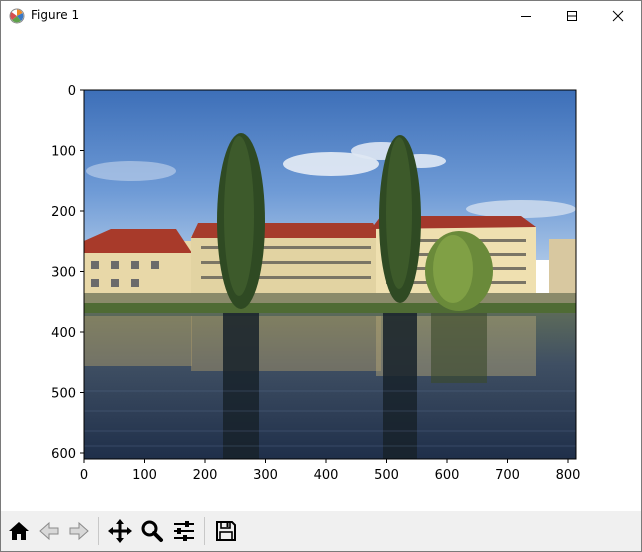 This screenshot has width=642, height=552. What do you see at coordinates (265, 475) in the screenshot?
I see `x-tick-label: 300` at bounding box center [265, 475].